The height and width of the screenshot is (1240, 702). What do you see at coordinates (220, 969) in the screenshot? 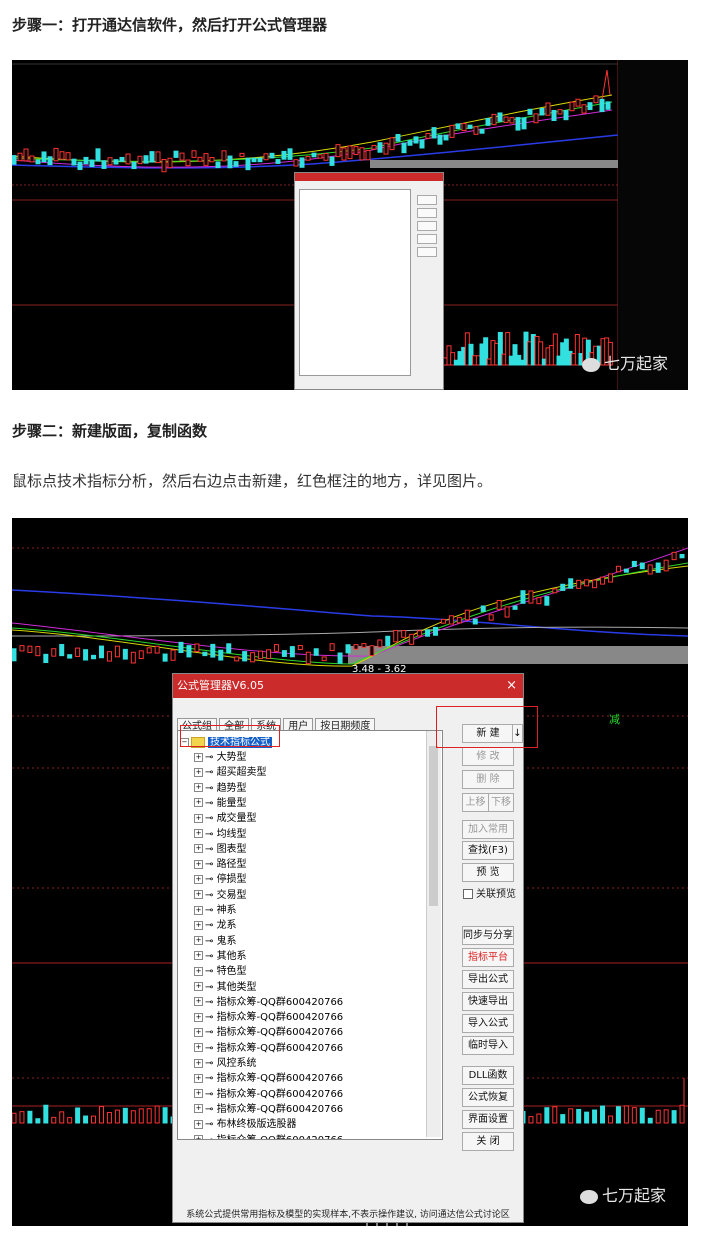
I see `tree-item: + ⊸ 特色型` at bounding box center [220, 969].